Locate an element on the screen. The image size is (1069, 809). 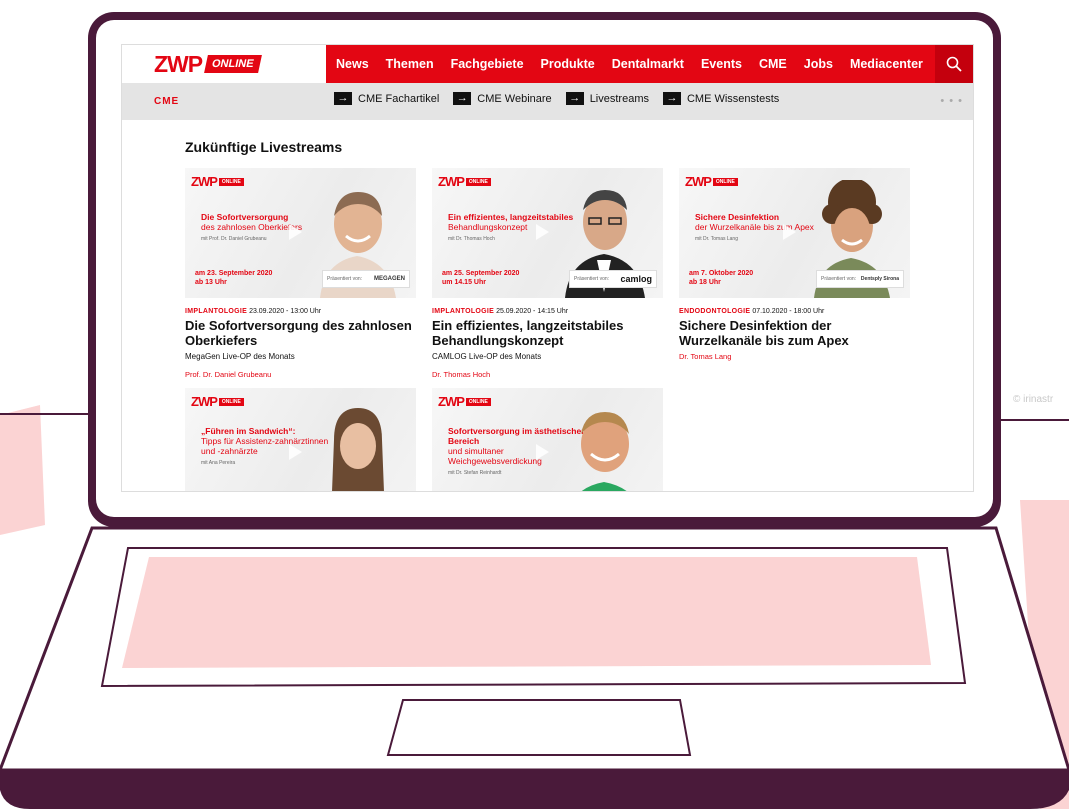
nav-item-dentalmarkt: Dentalmarkt is located at coordinates (648, 64).